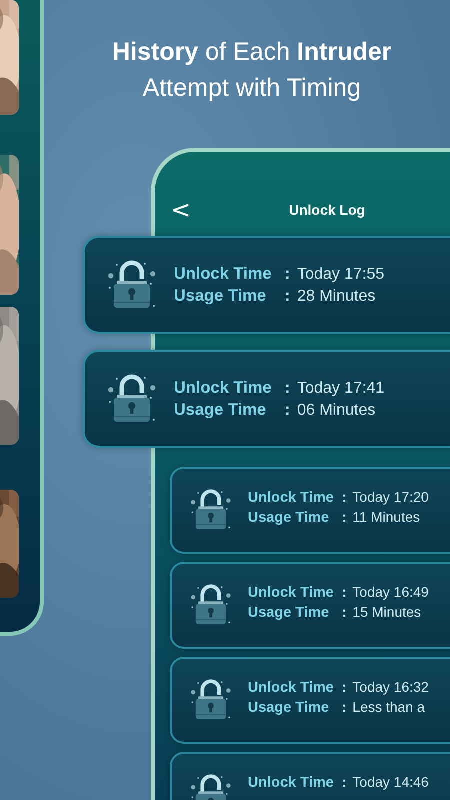  Describe the element at coordinates (387, 612) in the screenshot. I see `field-value: 15 Minutes` at that location.